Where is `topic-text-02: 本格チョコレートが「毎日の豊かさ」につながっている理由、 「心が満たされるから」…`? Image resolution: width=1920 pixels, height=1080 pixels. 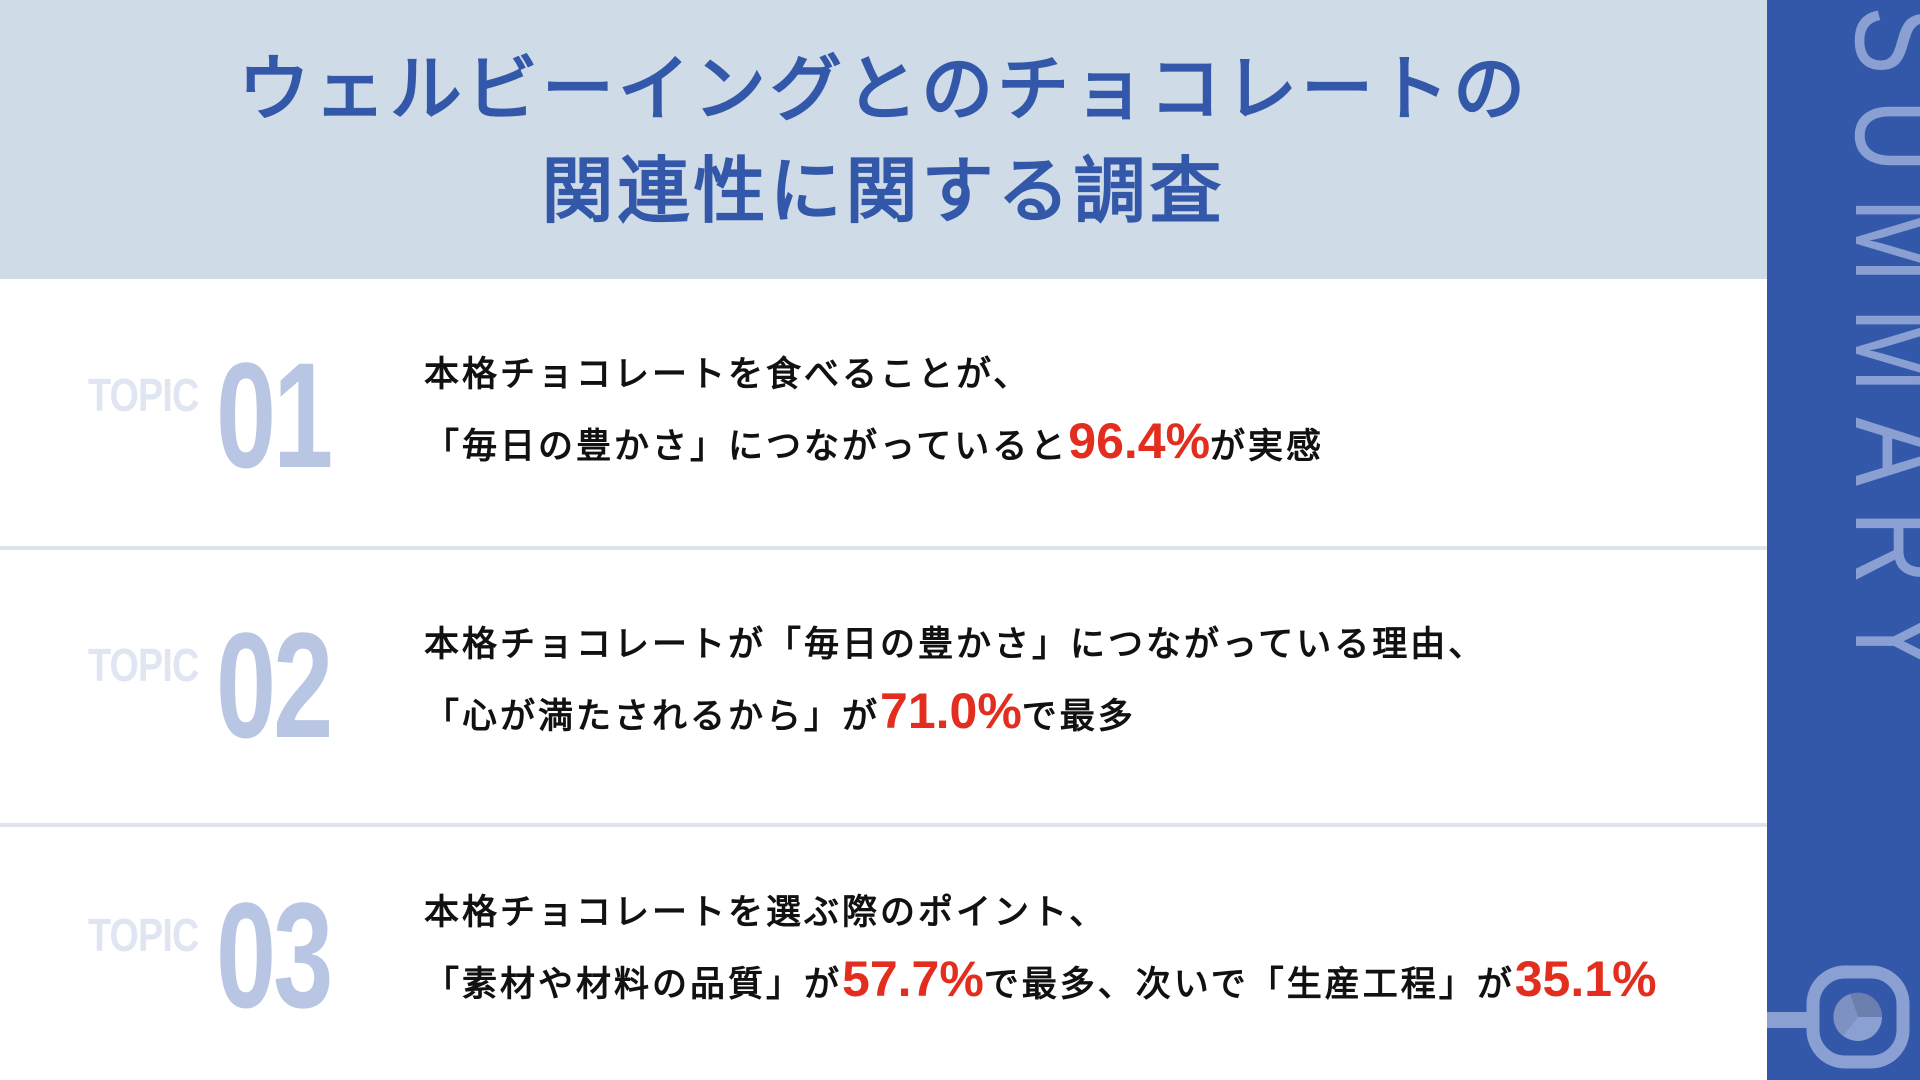 topic-text-02: 本格チョコレートが「毎日の豊かさ」につながっている理由、 「心が満たされるから」… is located at coordinates (955, 681).